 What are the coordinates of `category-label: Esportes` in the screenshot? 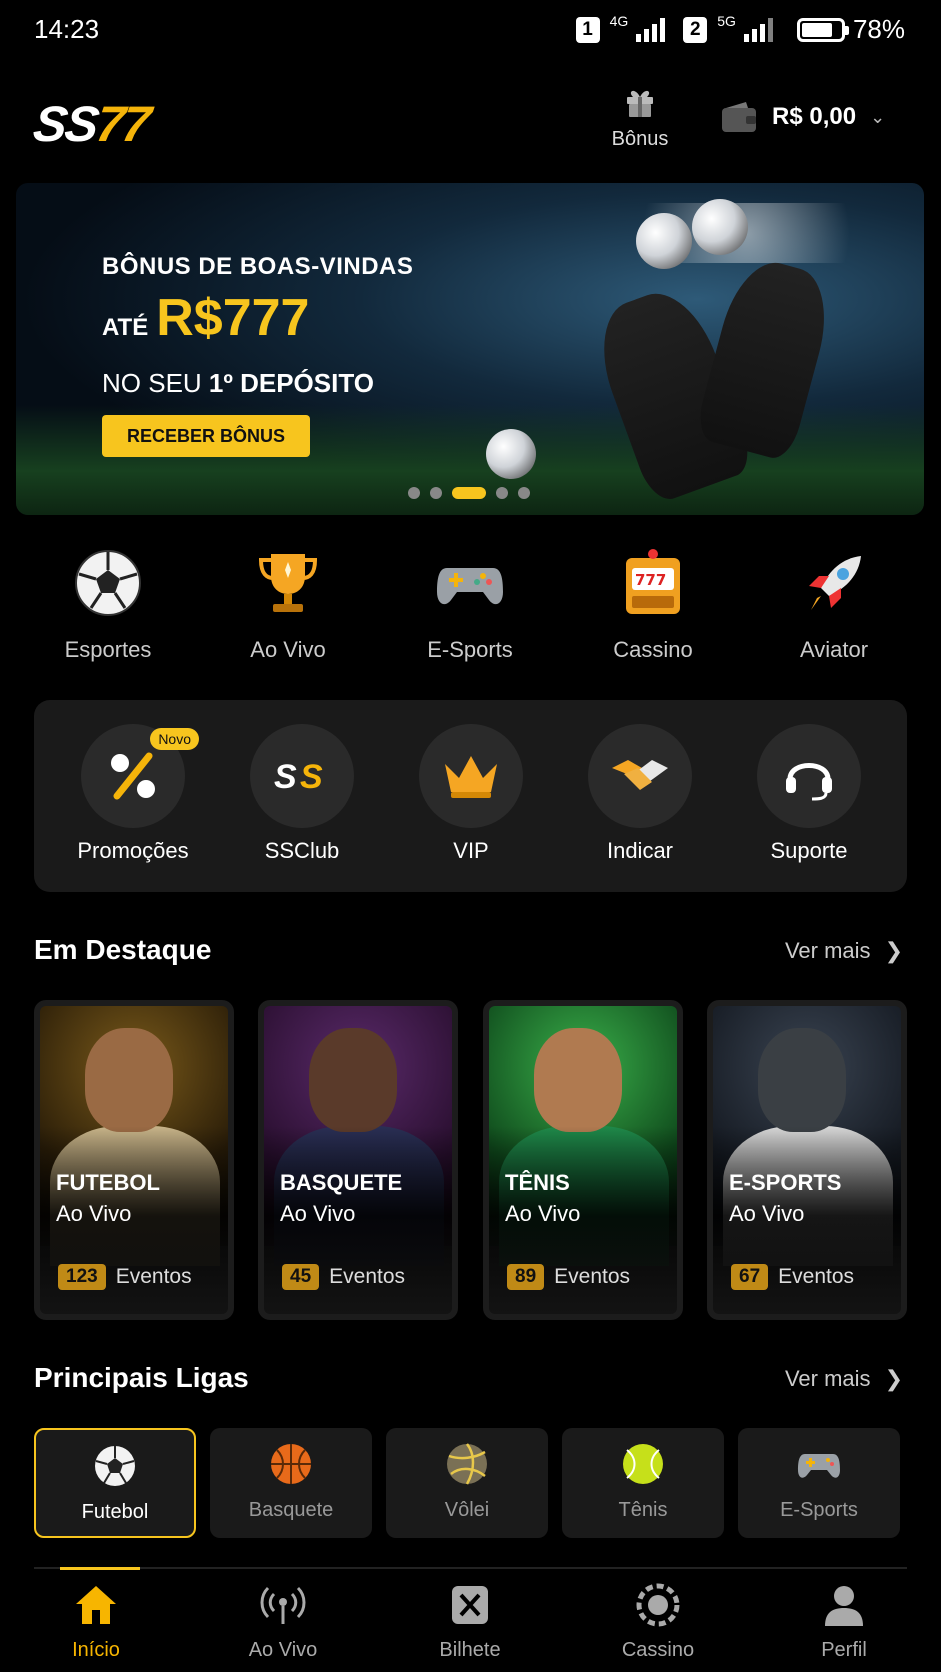 It's located at (108, 649).